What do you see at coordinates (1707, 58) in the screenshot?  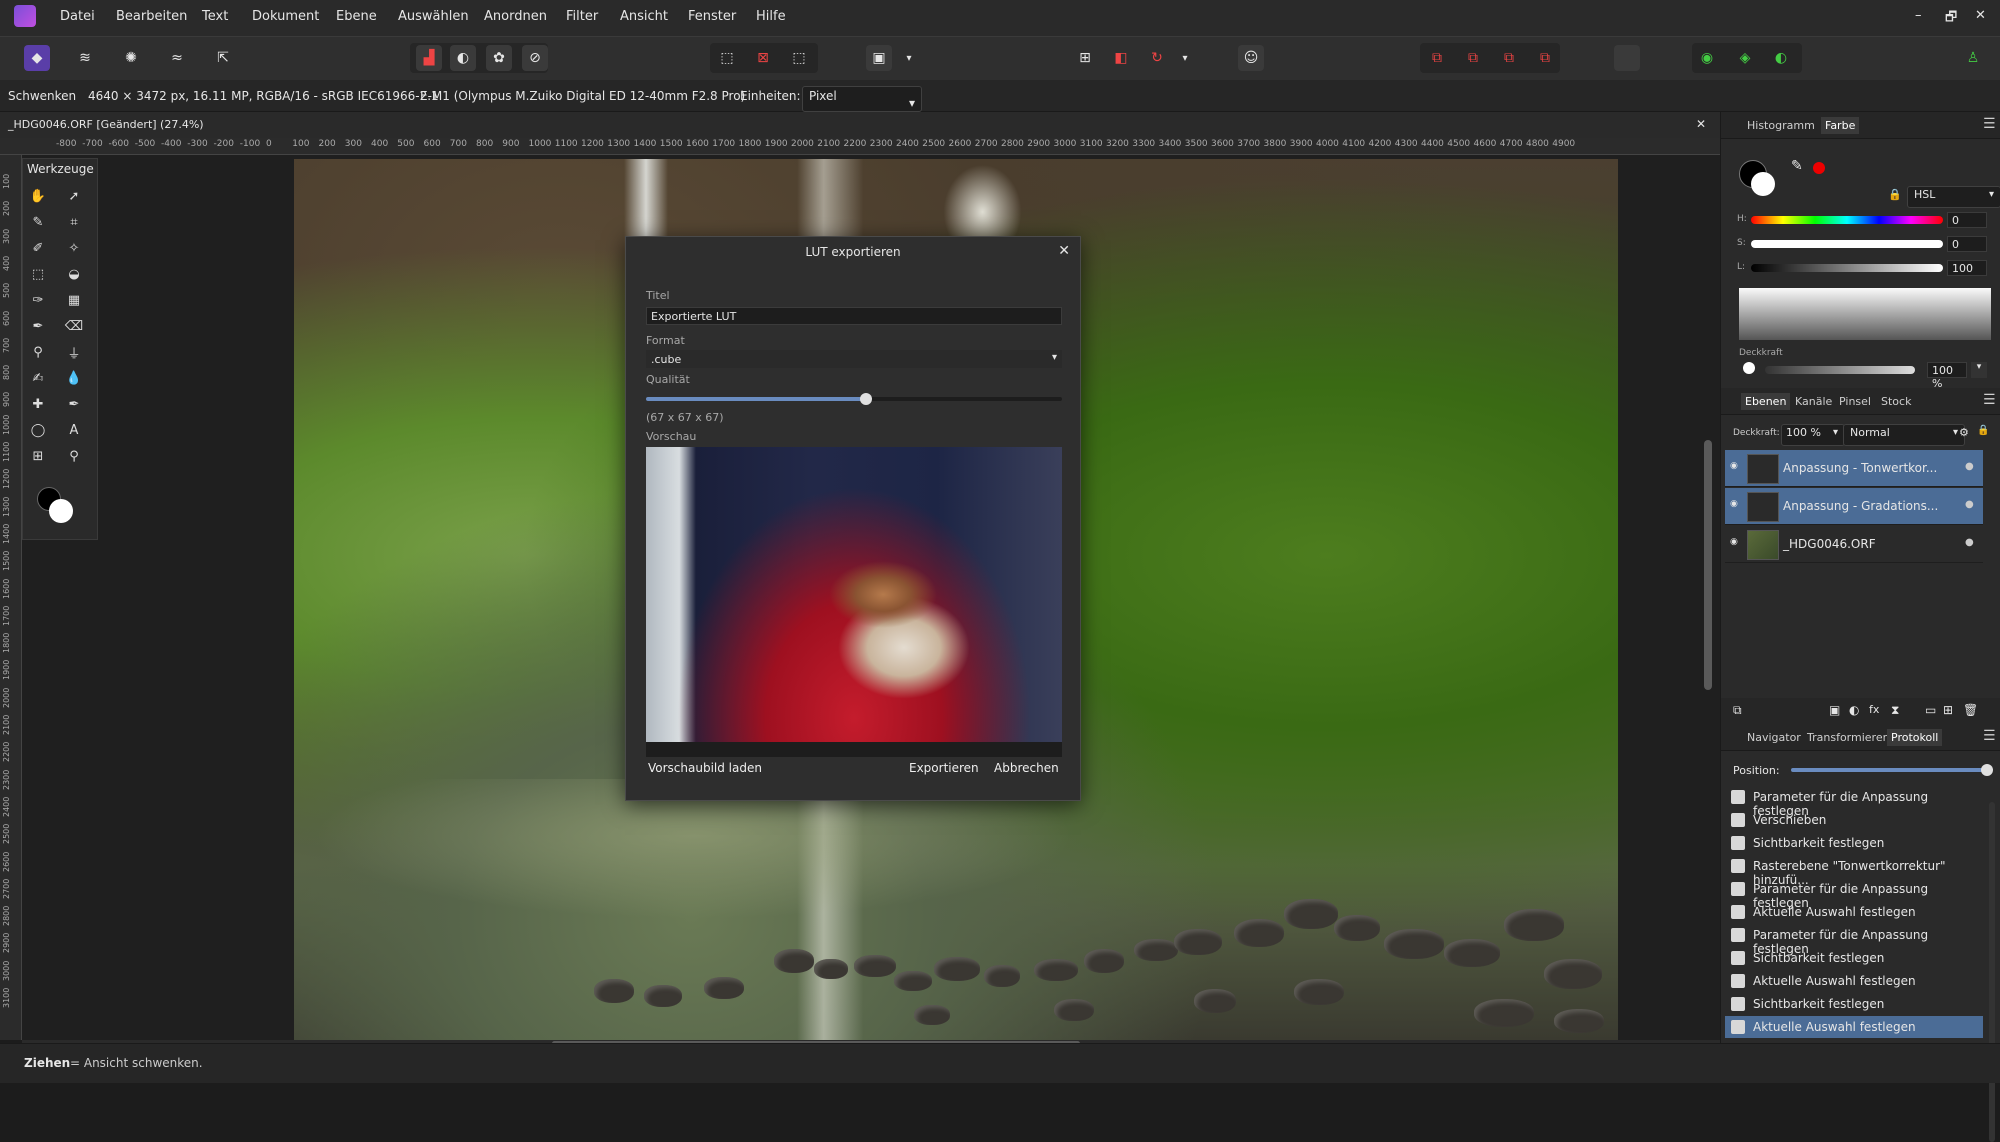 I see `snapping-icon: ◉` at bounding box center [1707, 58].